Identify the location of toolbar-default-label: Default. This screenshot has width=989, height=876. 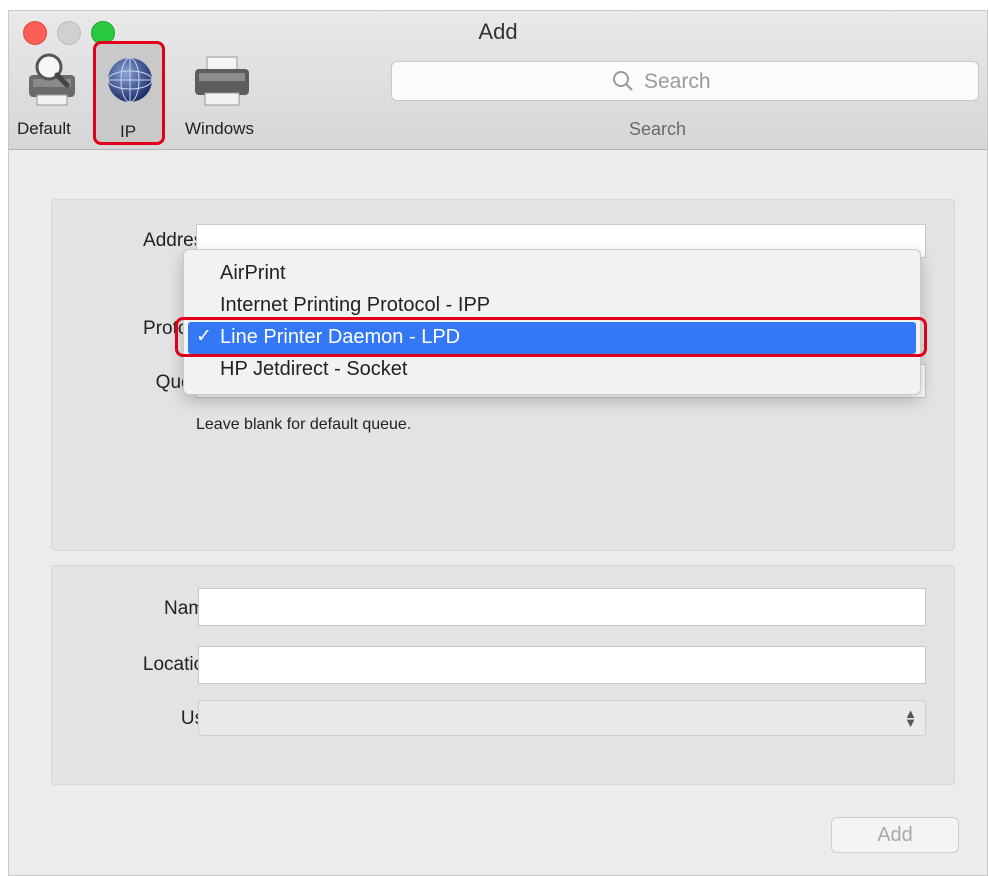
(44, 128).